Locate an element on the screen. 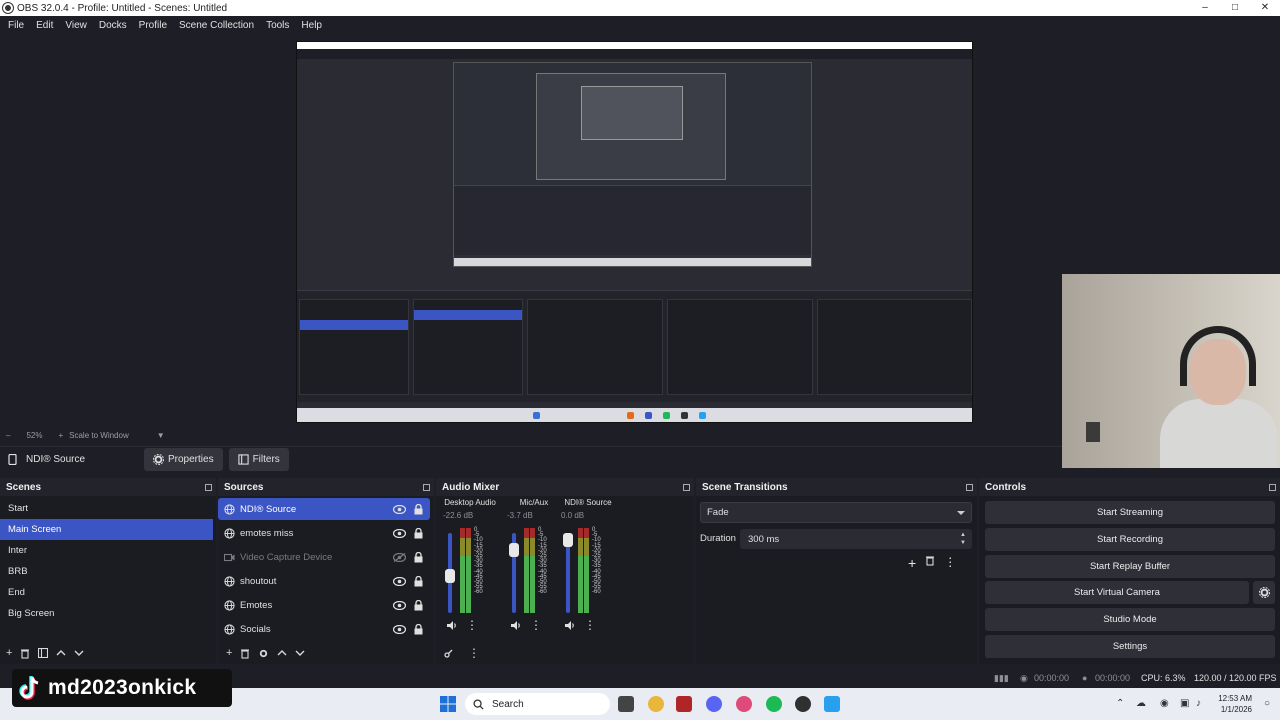 This screenshot has width=1280, height=720. spinner-icon: ▲ ▼ is located at coordinates (963, 539).